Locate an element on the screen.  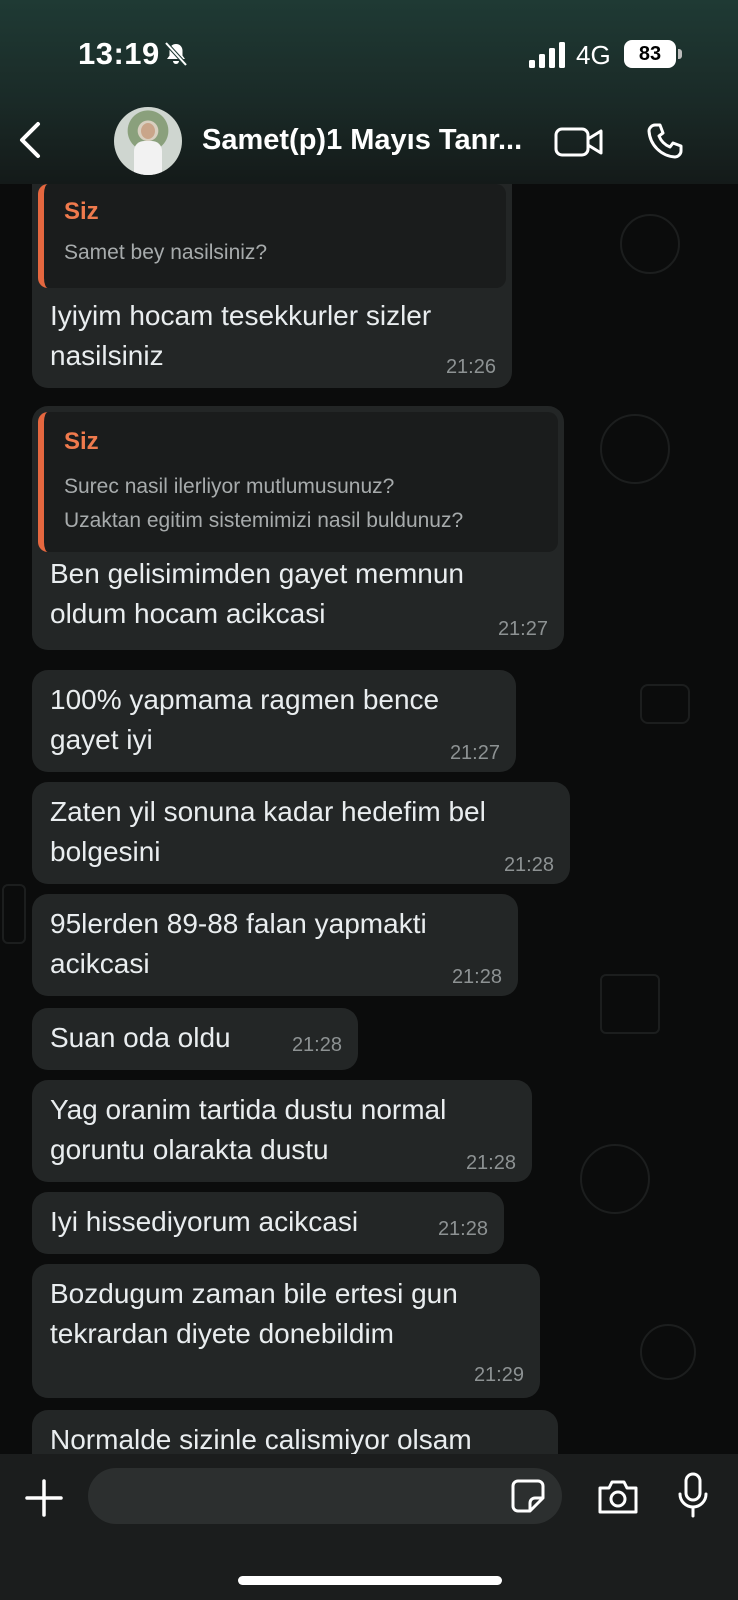
battery-nub is located at coordinates (680, 54).